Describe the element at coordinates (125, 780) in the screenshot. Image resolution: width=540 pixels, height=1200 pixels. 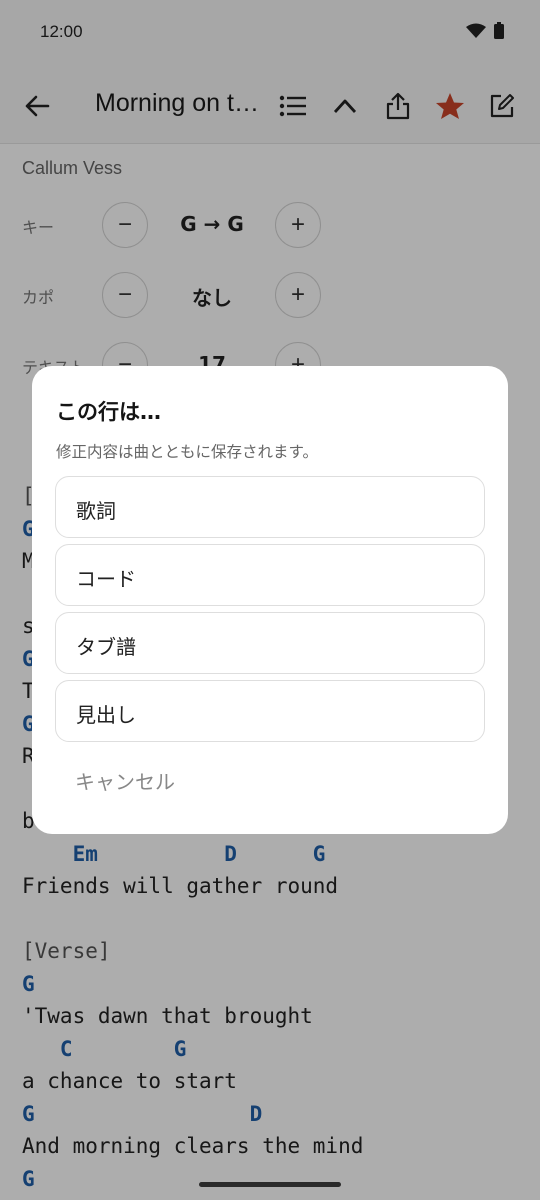
I see `cancel-button: キャンセル` at that location.